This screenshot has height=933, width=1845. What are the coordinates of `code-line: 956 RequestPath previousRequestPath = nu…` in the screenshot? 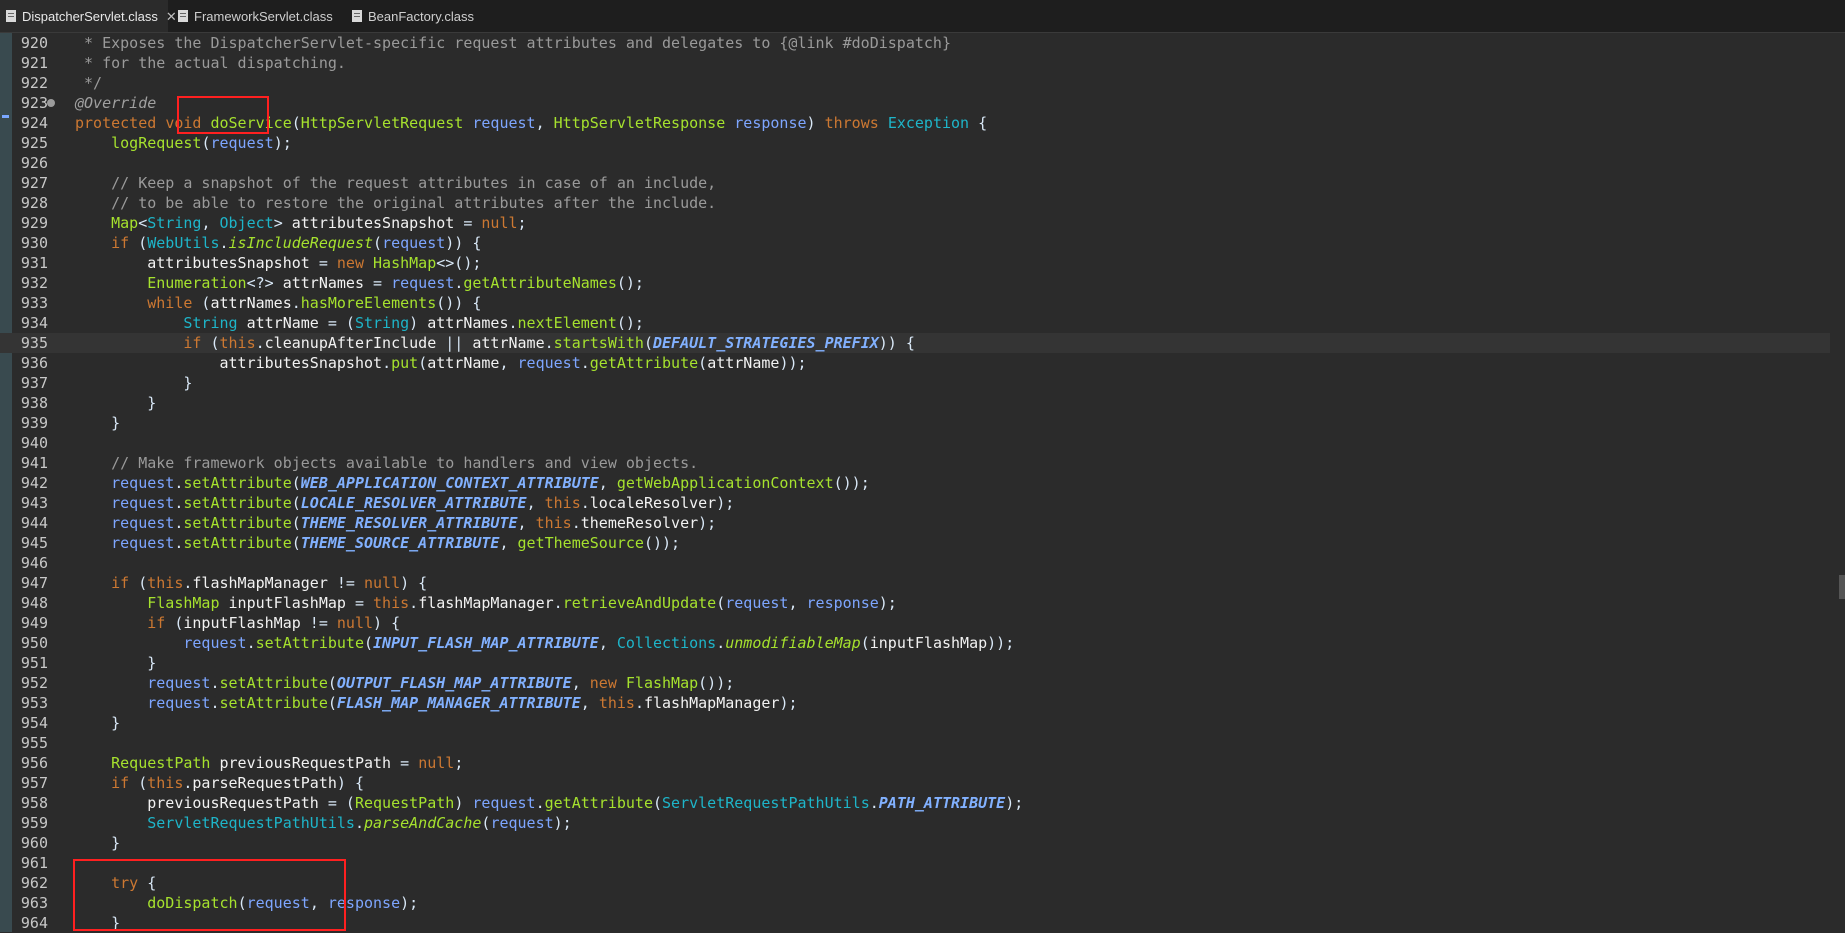 It's located at (915, 763).